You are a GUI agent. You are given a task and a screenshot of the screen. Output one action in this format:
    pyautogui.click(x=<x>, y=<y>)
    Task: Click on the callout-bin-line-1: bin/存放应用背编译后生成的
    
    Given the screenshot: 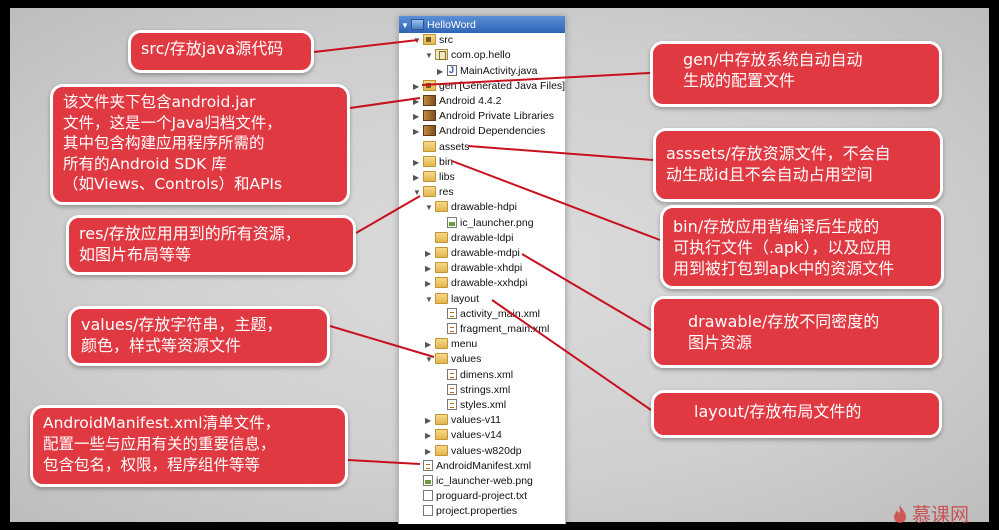 What is the action you would take?
    pyautogui.click(x=776, y=226)
    